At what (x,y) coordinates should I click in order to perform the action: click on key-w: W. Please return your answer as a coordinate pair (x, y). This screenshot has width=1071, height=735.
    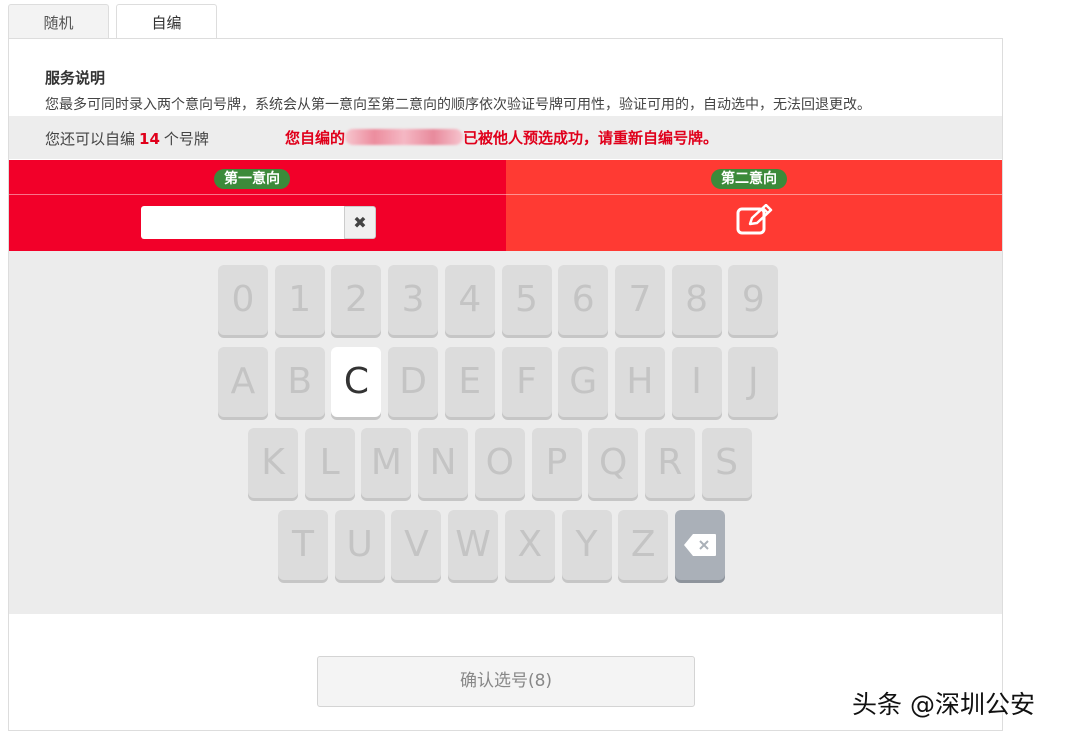
    Looking at the image, I should click on (473, 545).